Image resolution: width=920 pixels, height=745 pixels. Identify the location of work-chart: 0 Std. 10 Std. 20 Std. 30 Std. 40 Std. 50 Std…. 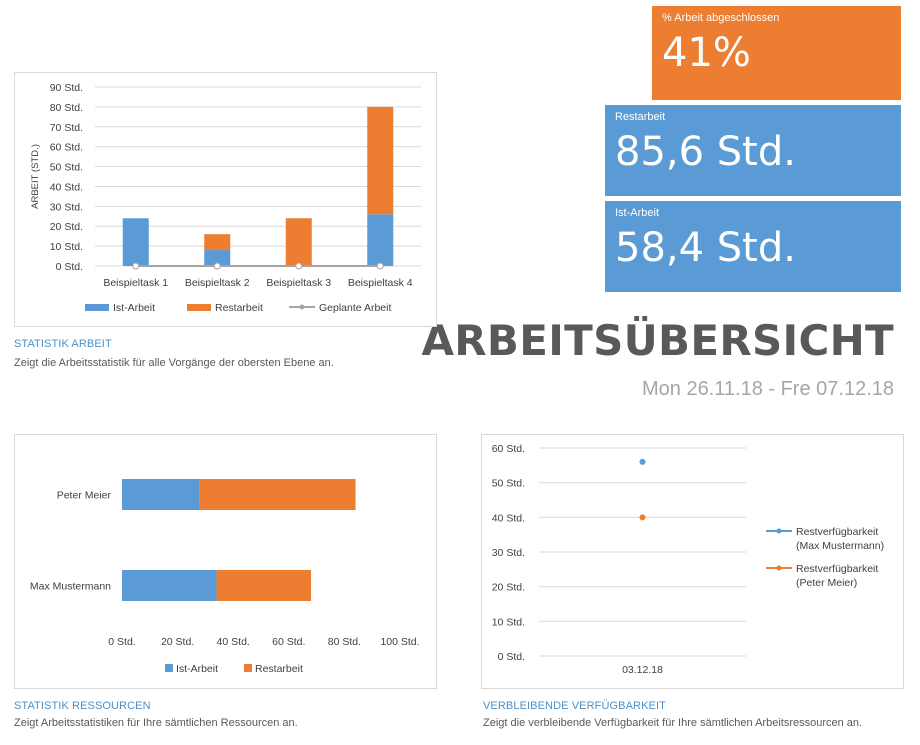
(225, 198).